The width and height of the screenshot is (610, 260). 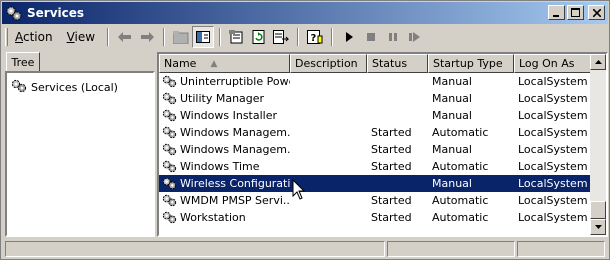 What do you see at coordinates (349, 37) in the screenshot?
I see `play-icon` at bounding box center [349, 37].